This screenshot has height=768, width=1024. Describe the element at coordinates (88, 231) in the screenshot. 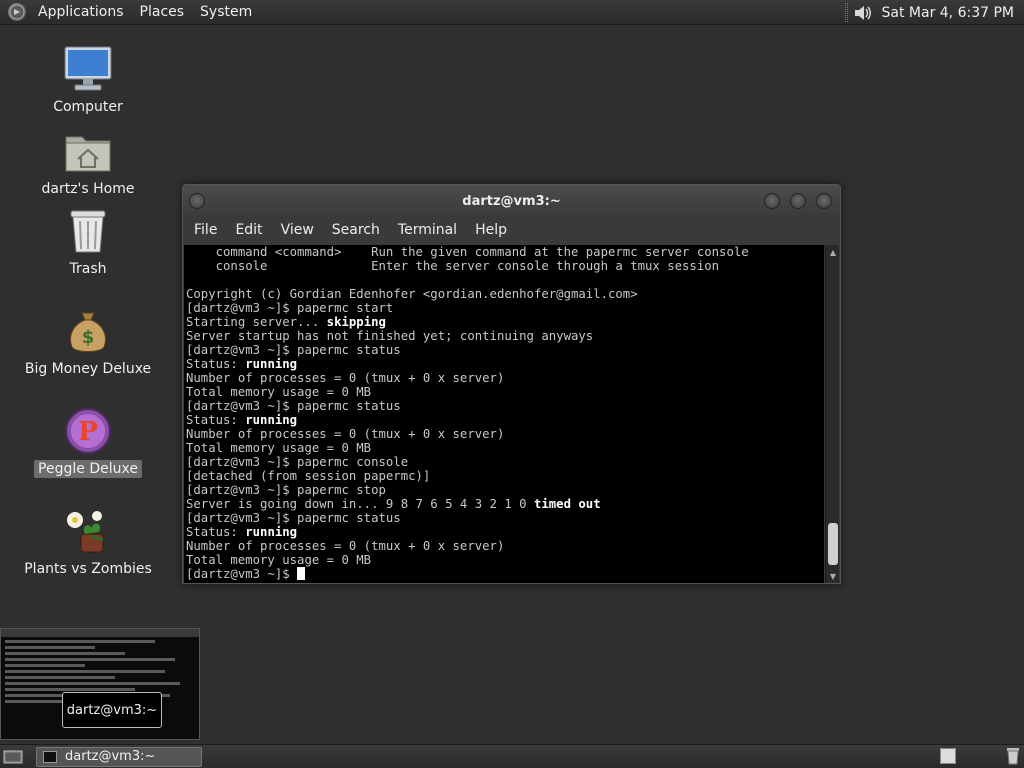

I see `trash-icon` at that location.